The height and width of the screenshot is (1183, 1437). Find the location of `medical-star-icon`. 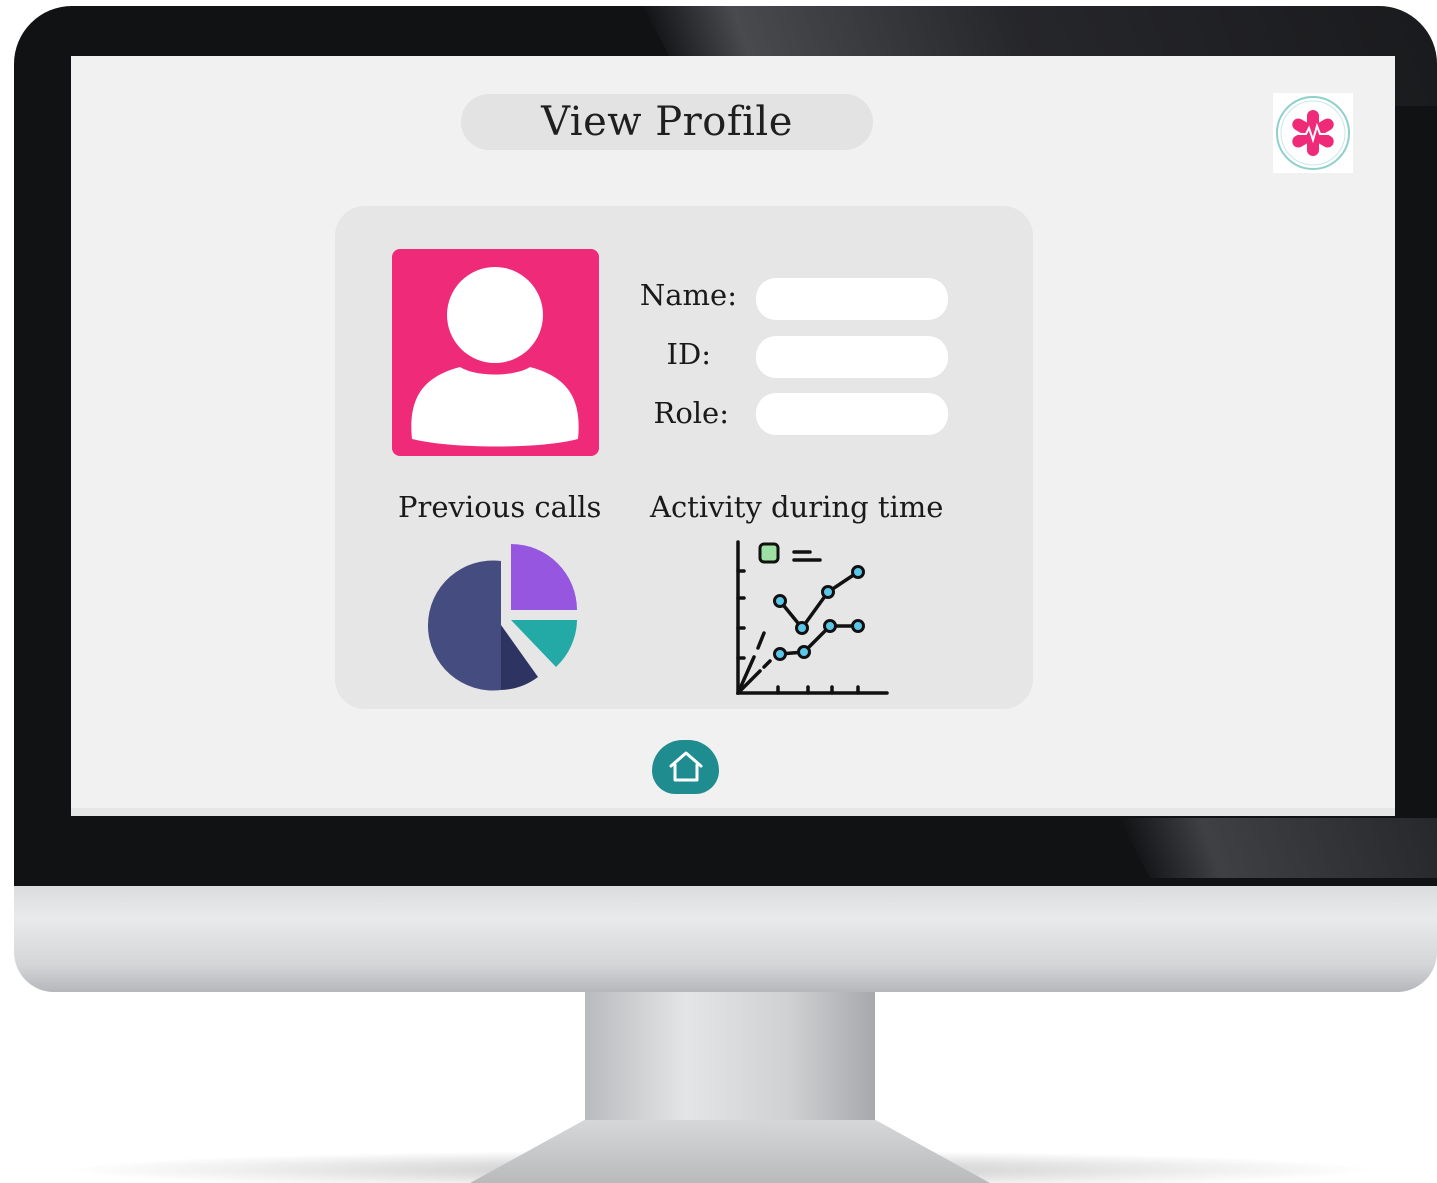

medical-star-icon is located at coordinates (1313, 133).